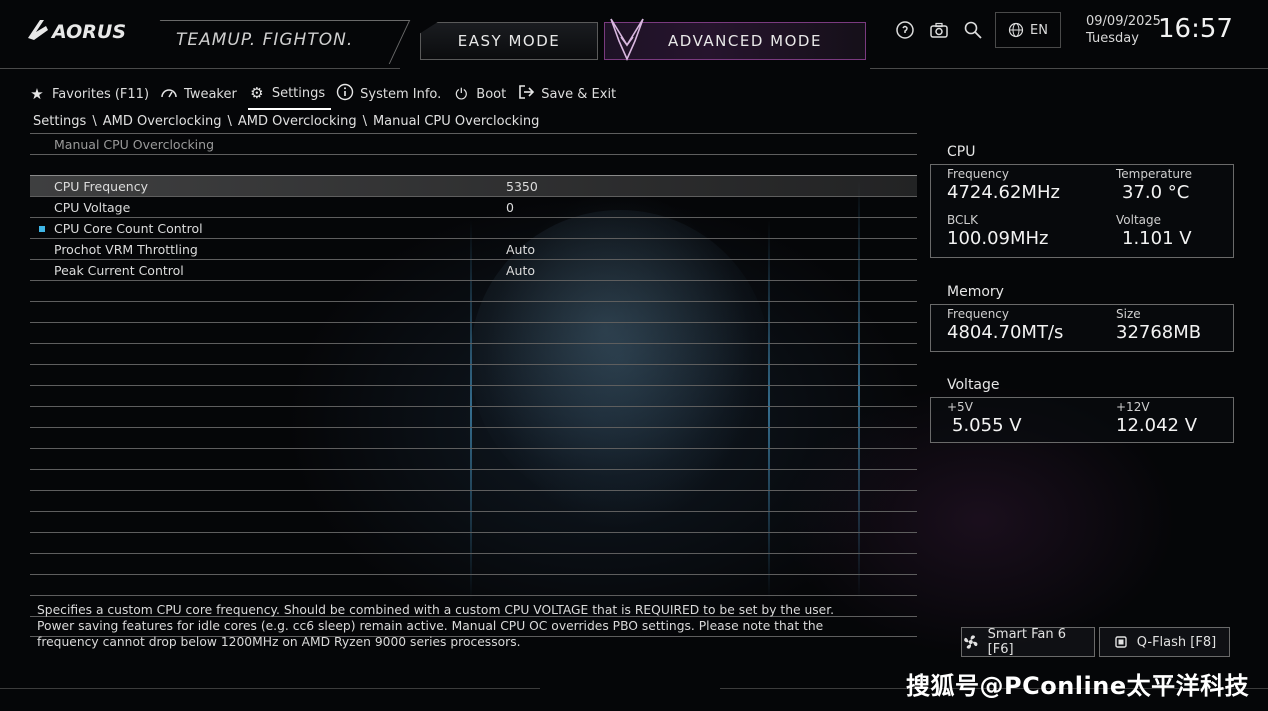  Describe the element at coordinates (456, 121) in the screenshot. I see `breadcrumb-item: Manual CPU Overclocking` at that location.